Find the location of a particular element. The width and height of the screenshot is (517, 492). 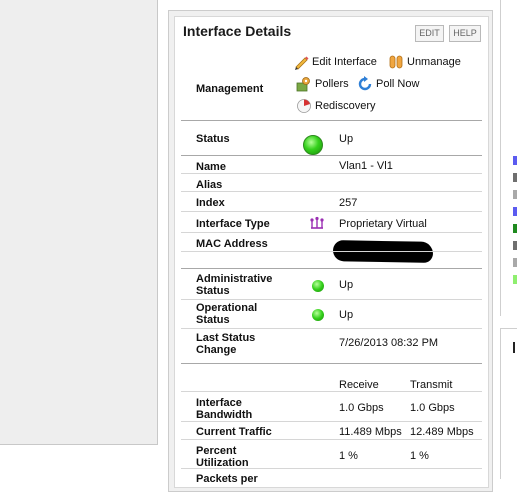

pollers-icon is located at coordinates (304, 84).